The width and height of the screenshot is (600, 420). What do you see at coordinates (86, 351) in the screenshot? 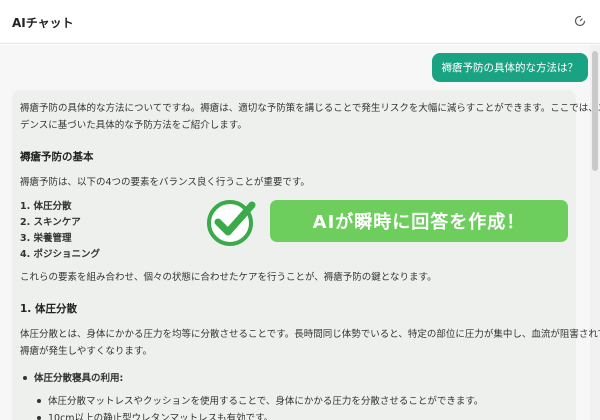
I see `section-pressure-line-2: 褥瘡が発生しやすくなります。` at bounding box center [86, 351].